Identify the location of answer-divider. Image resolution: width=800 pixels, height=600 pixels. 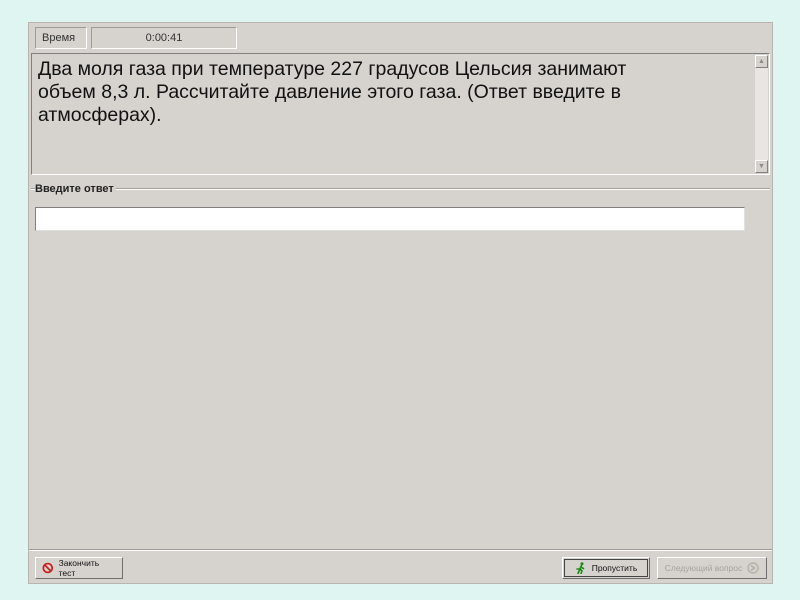
(400, 189).